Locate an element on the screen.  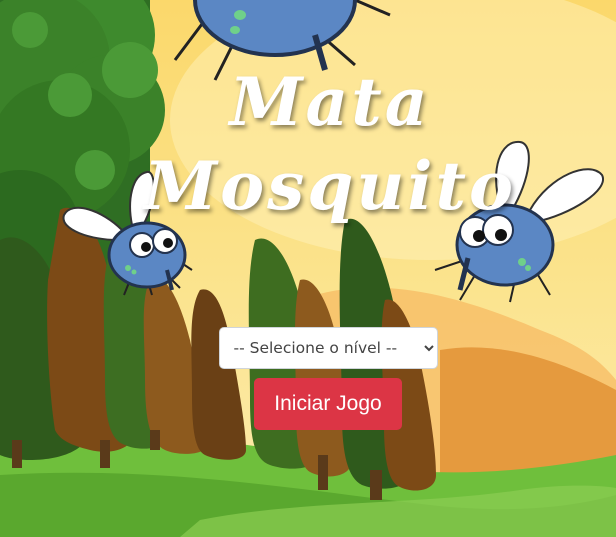
game-title-line1: Mata is located at coordinates (330, 102).